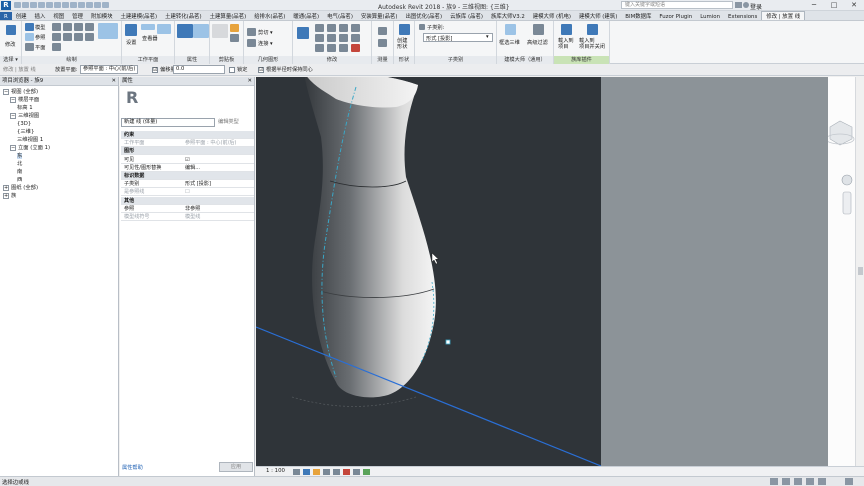 Image resolution: width=864 pixels, height=486 pixels. I want to click on lock-checkbox, so click(232, 70).